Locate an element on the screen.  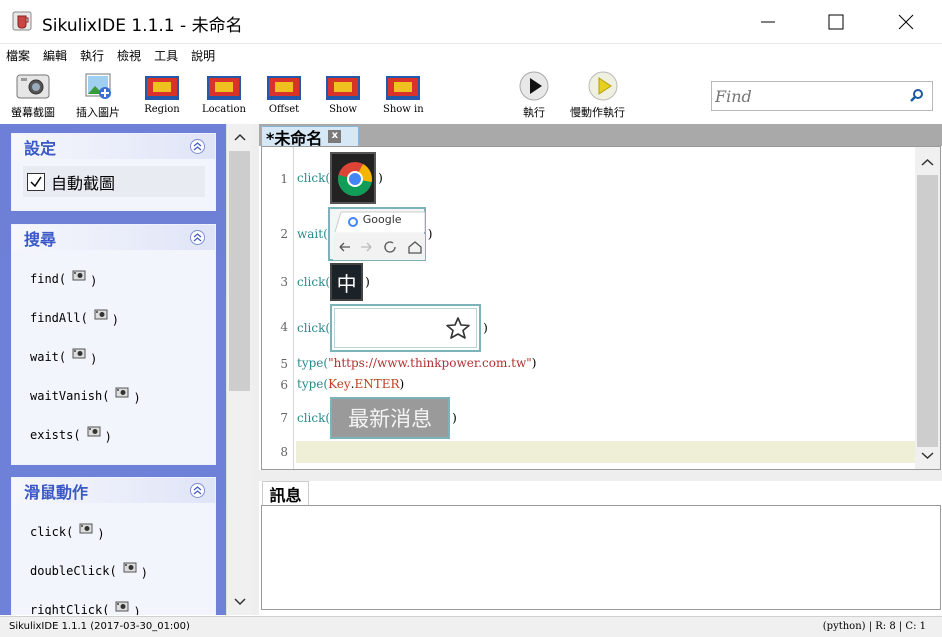
region-button: Region is located at coordinates (162, 92).